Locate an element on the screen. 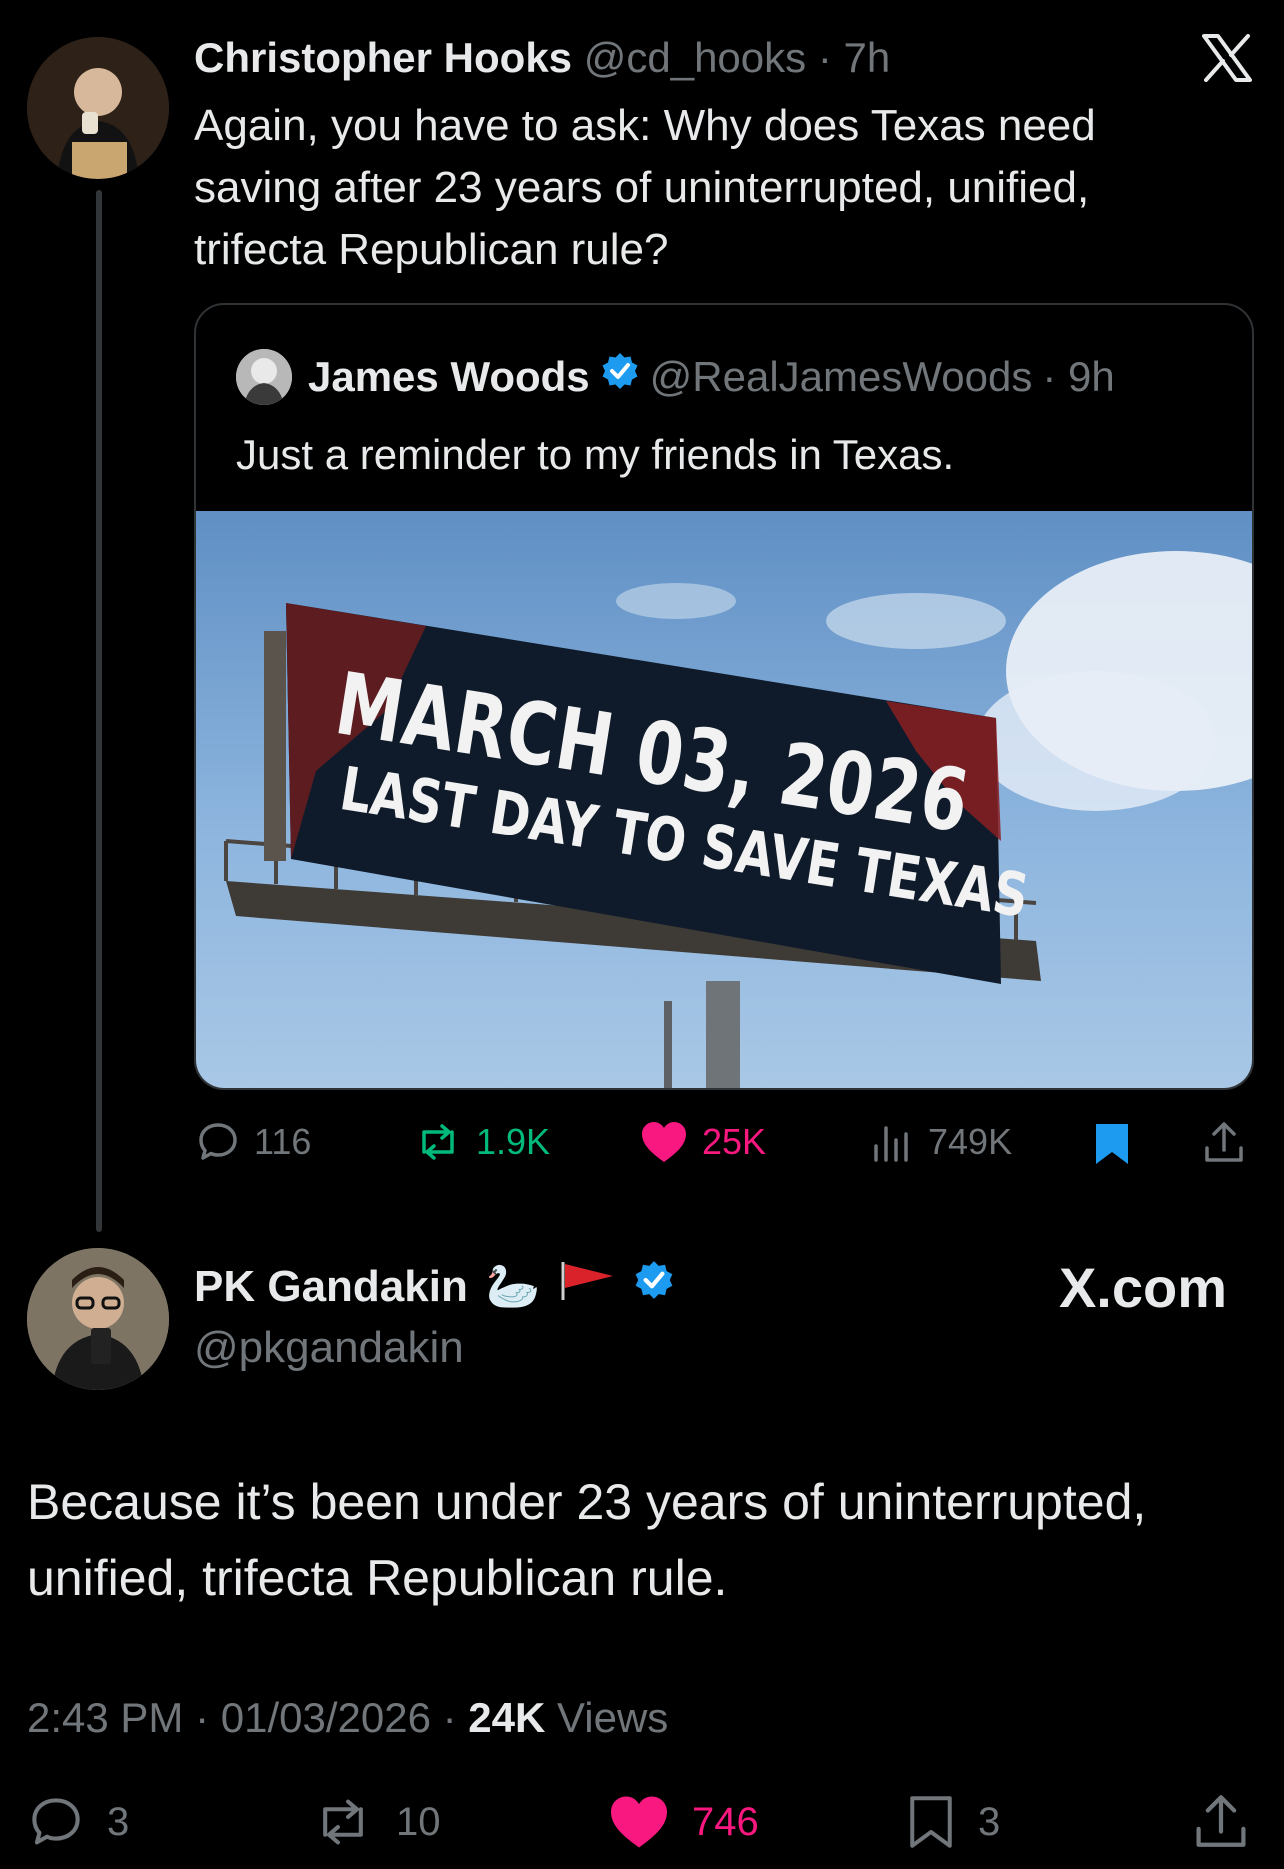 This screenshot has height=1869, width=1284. display-name: PK Gandakin is located at coordinates (331, 1287).